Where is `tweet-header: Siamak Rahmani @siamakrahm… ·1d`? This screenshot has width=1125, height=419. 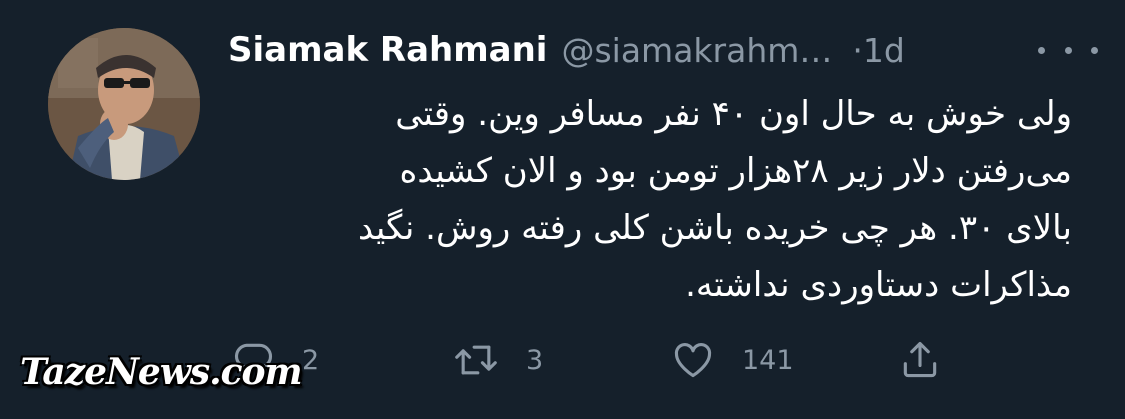 tweet-header: Siamak Rahmani @siamakrahm… ·1d is located at coordinates (663, 50).